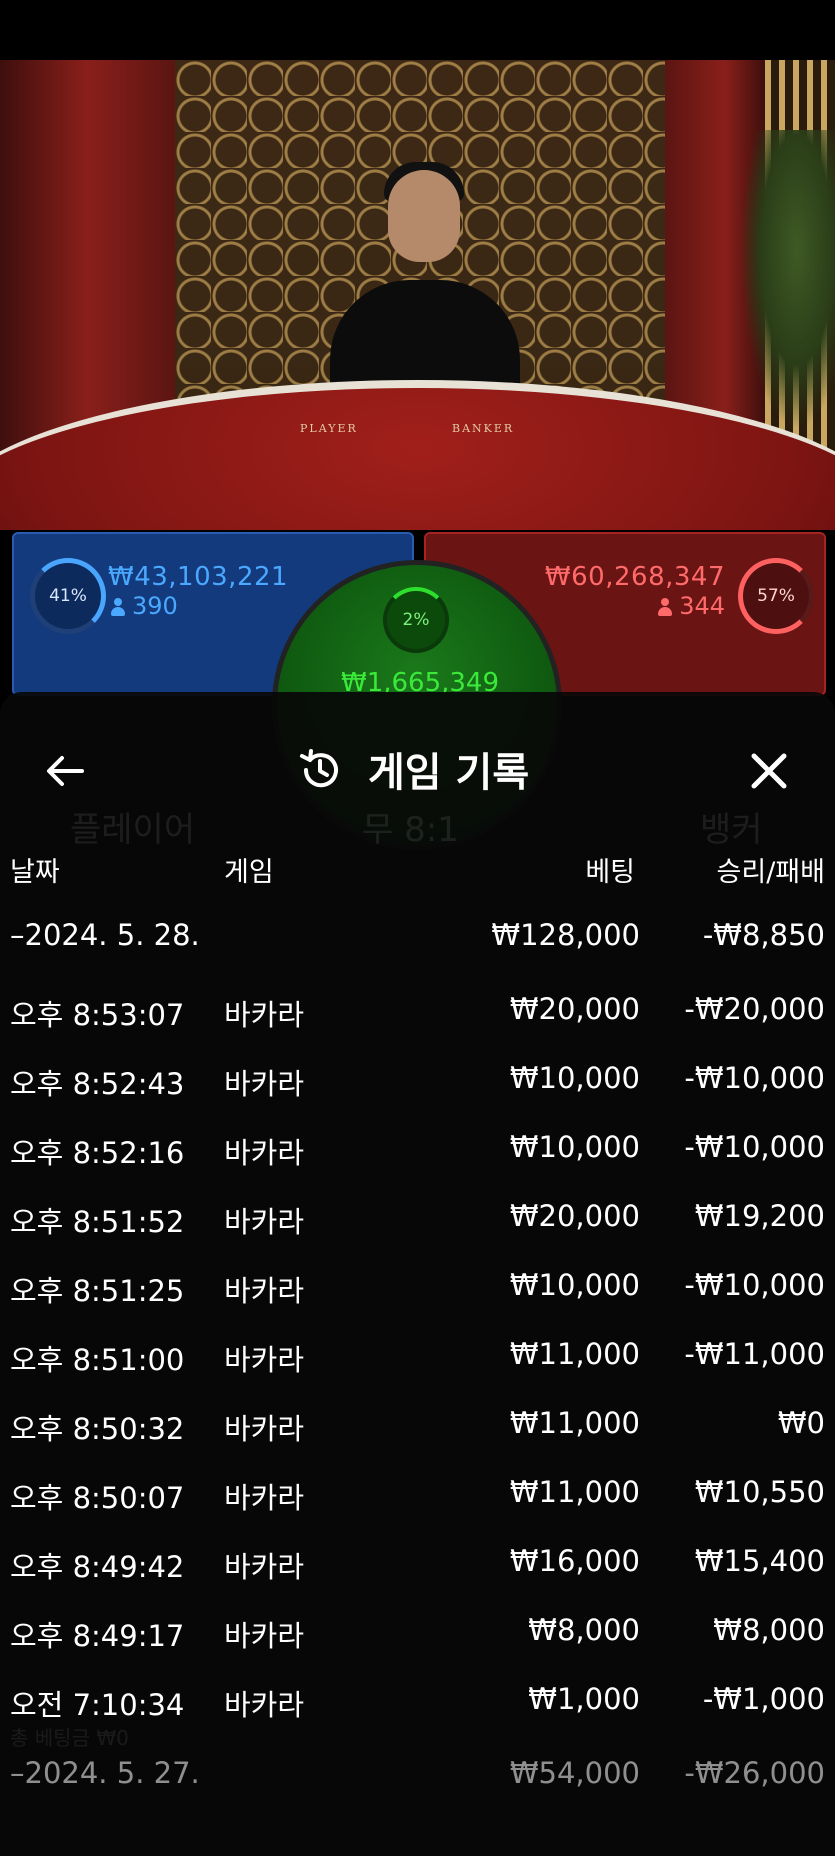  What do you see at coordinates (574, 1561) in the screenshot?
I see `row-bet: ₩16,000` at bounding box center [574, 1561].